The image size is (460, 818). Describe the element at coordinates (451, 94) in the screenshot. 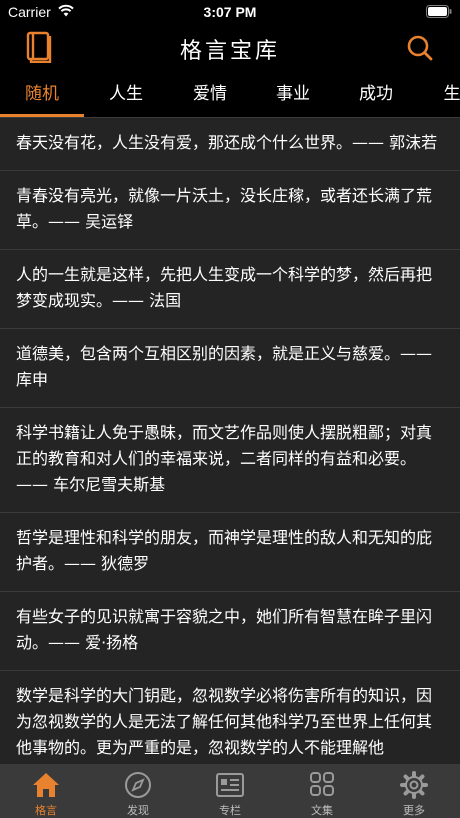

I see `tab-label: 生` at that location.